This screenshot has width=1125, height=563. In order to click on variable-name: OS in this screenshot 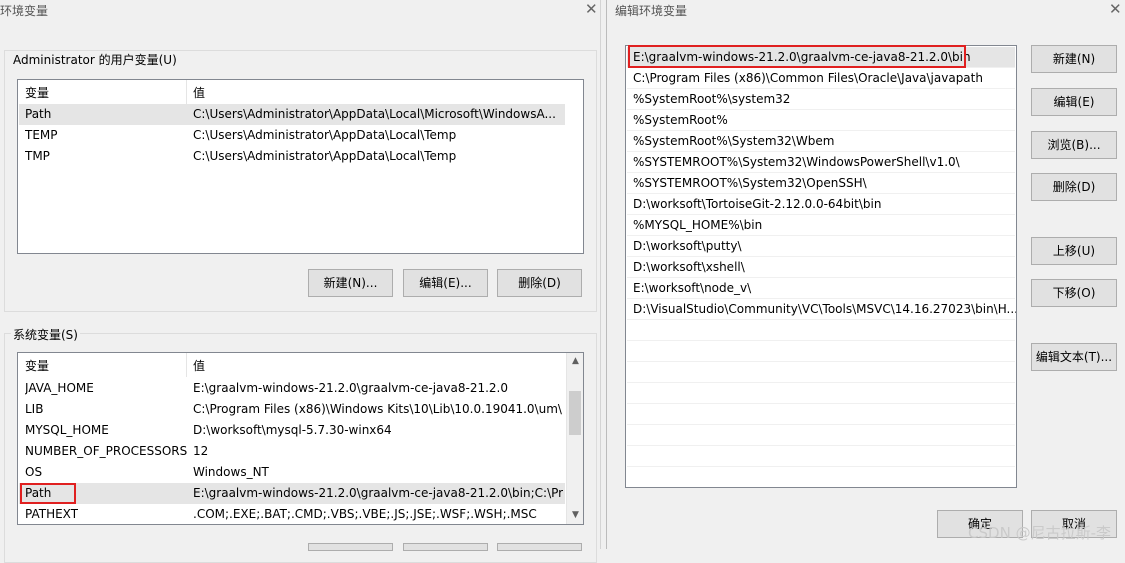, I will do `click(34, 472)`.